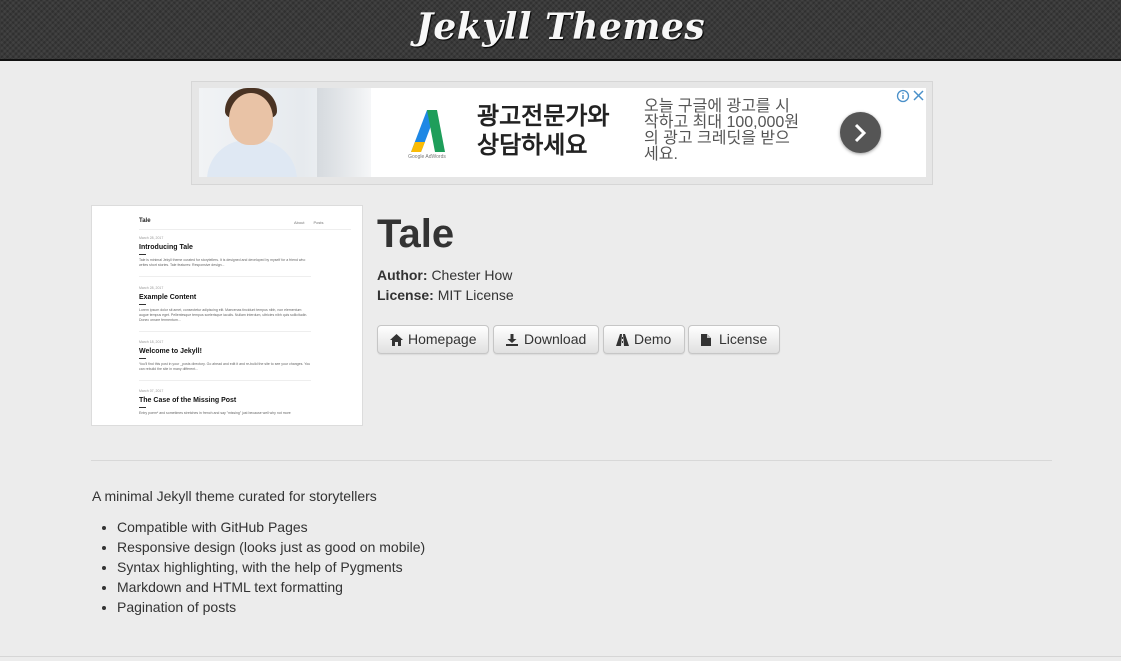  Describe the element at coordinates (644, 339) in the screenshot. I see `demo-button: Demo` at that location.